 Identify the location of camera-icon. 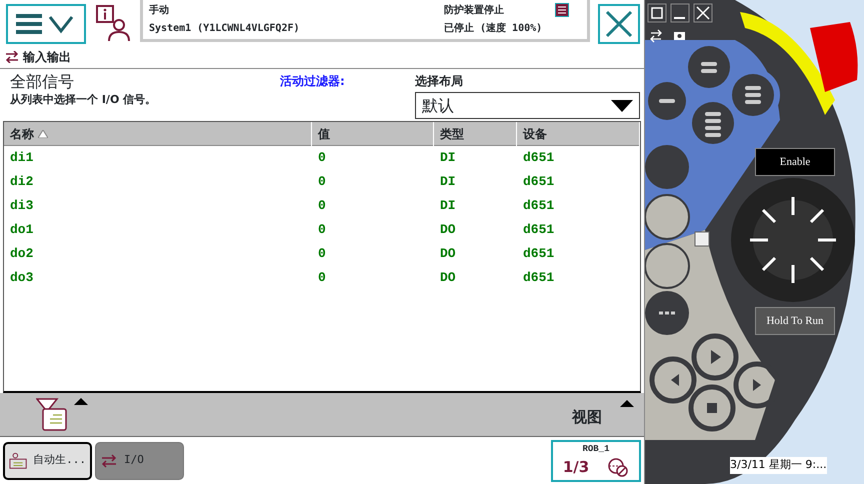
(679, 36).